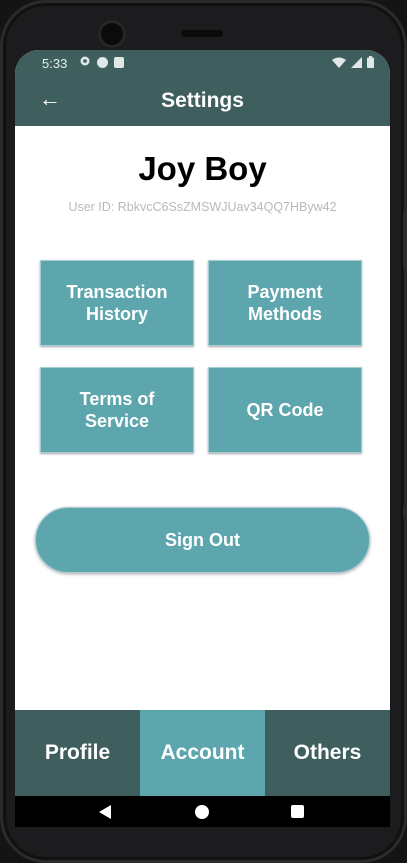  What do you see at coordinates (119, 62) in the screenshot?
I see `sd-card-icon` at bounding box center [119, 62].